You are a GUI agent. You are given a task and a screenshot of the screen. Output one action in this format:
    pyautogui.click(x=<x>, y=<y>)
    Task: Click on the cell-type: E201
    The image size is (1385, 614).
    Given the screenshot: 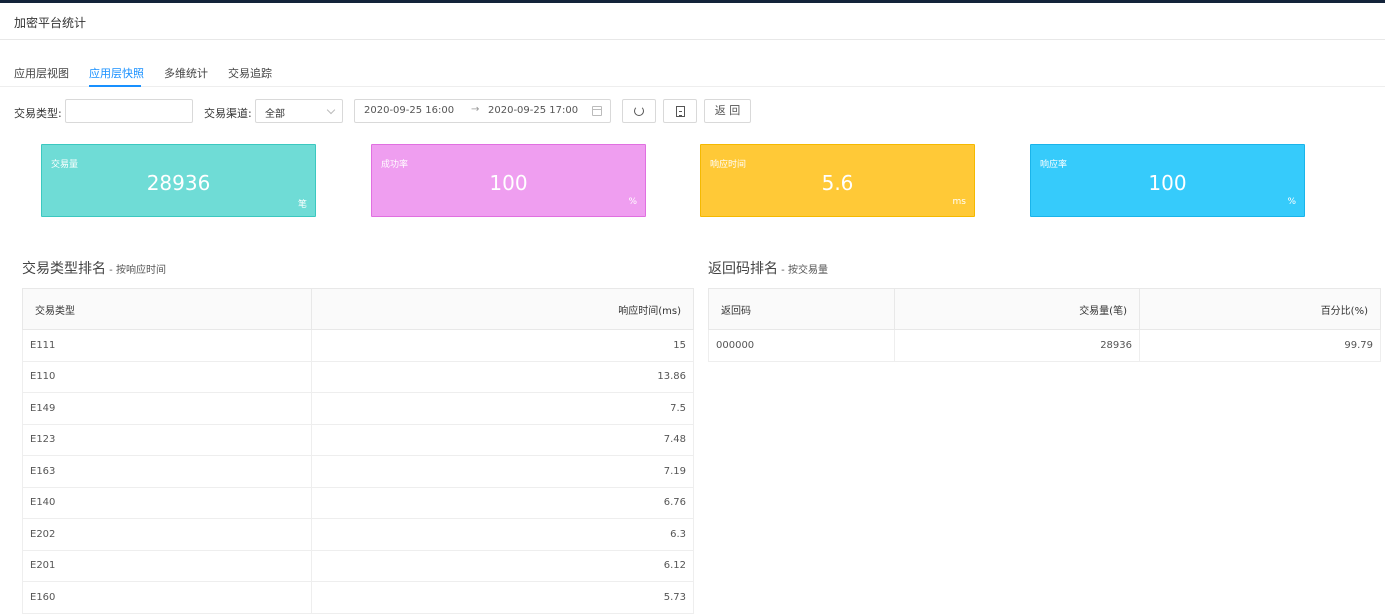 What is the action you would take?
    pyautogui.click(x=167, y=566)
    